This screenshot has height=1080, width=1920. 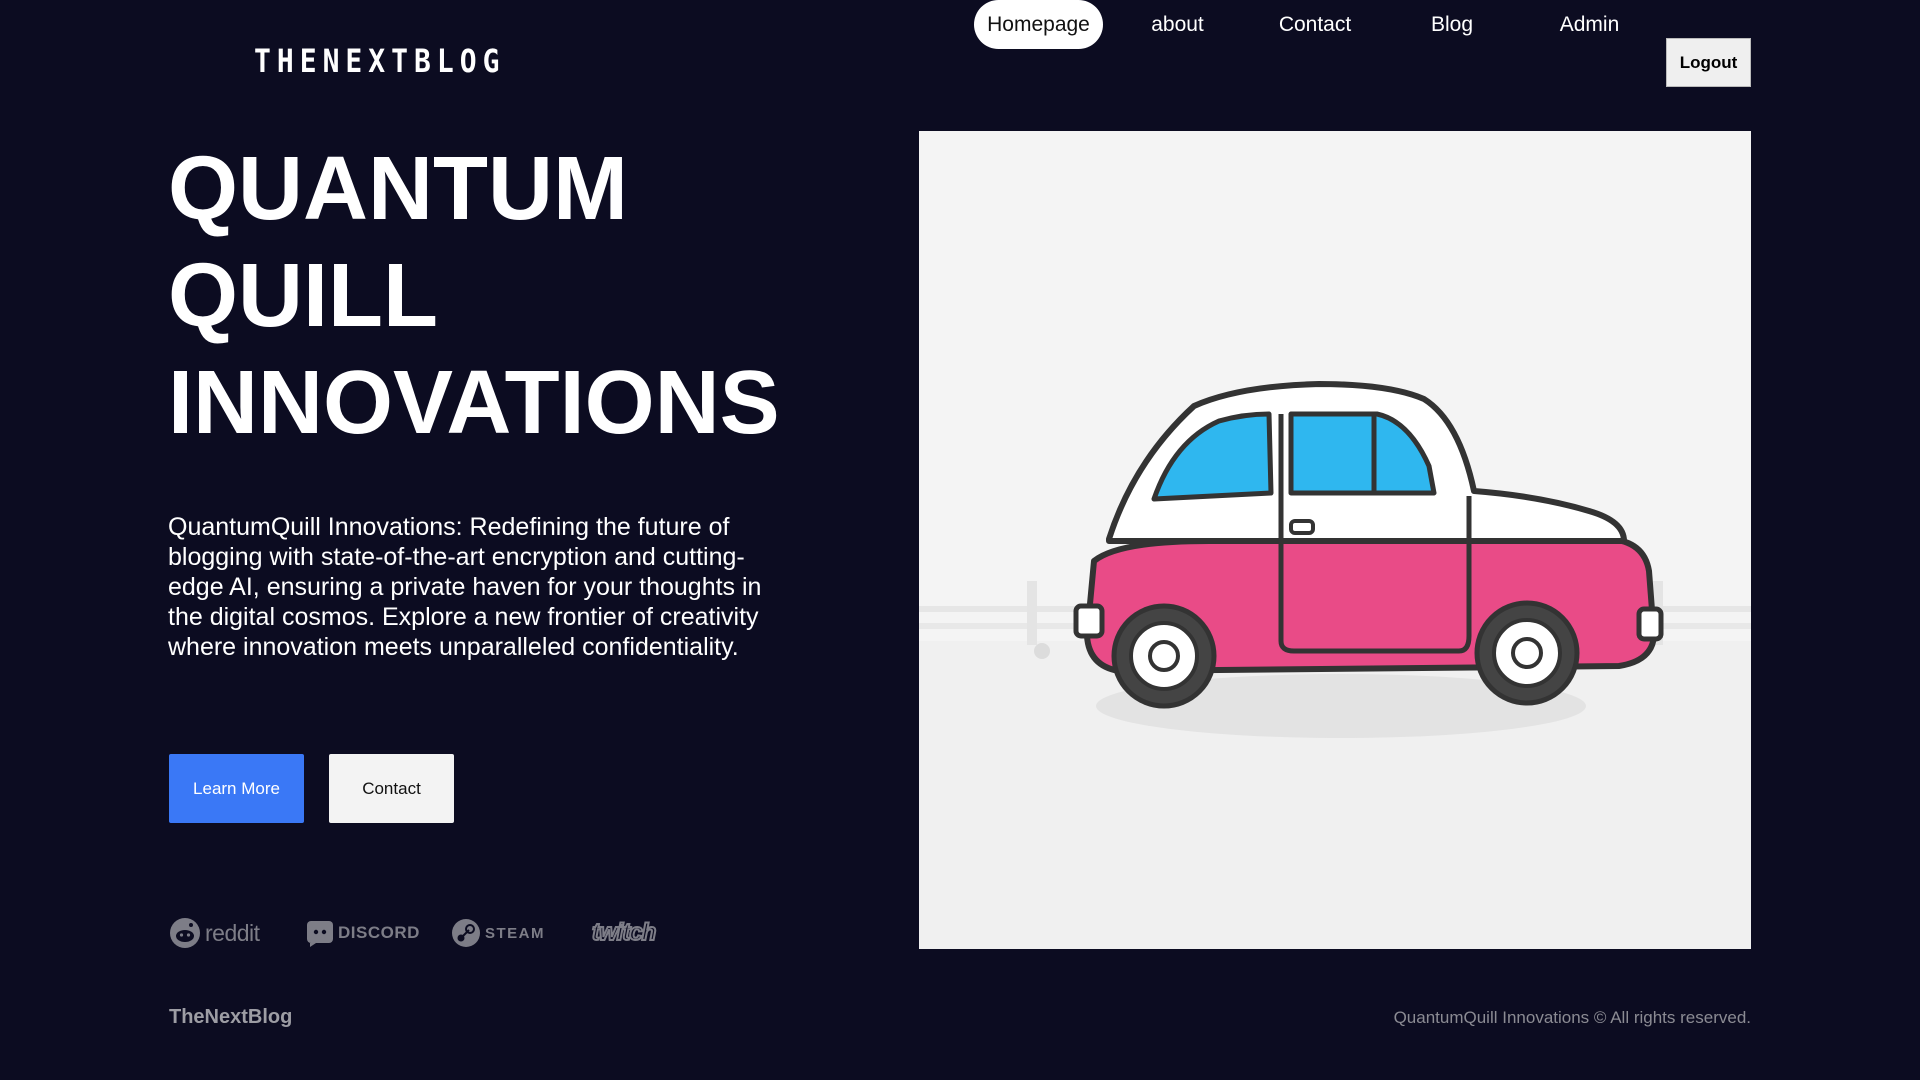 I want to click on learn-more-button: Learn More, so click(x=236, y=788).